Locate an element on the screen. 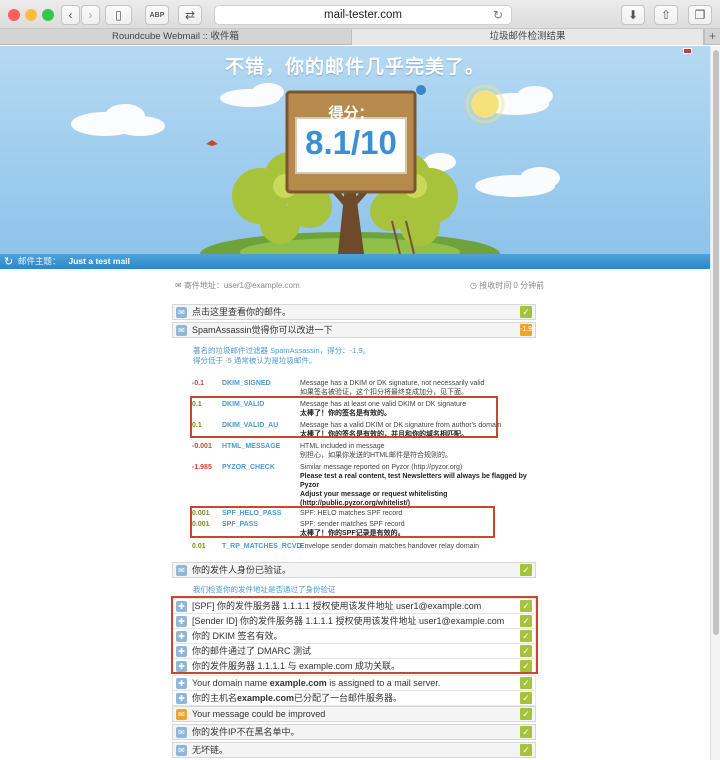 This screenshot has width=720, height=760. sender-address: ✉ 寄件地址：user1@example.com is located at coordinates (237, 285).